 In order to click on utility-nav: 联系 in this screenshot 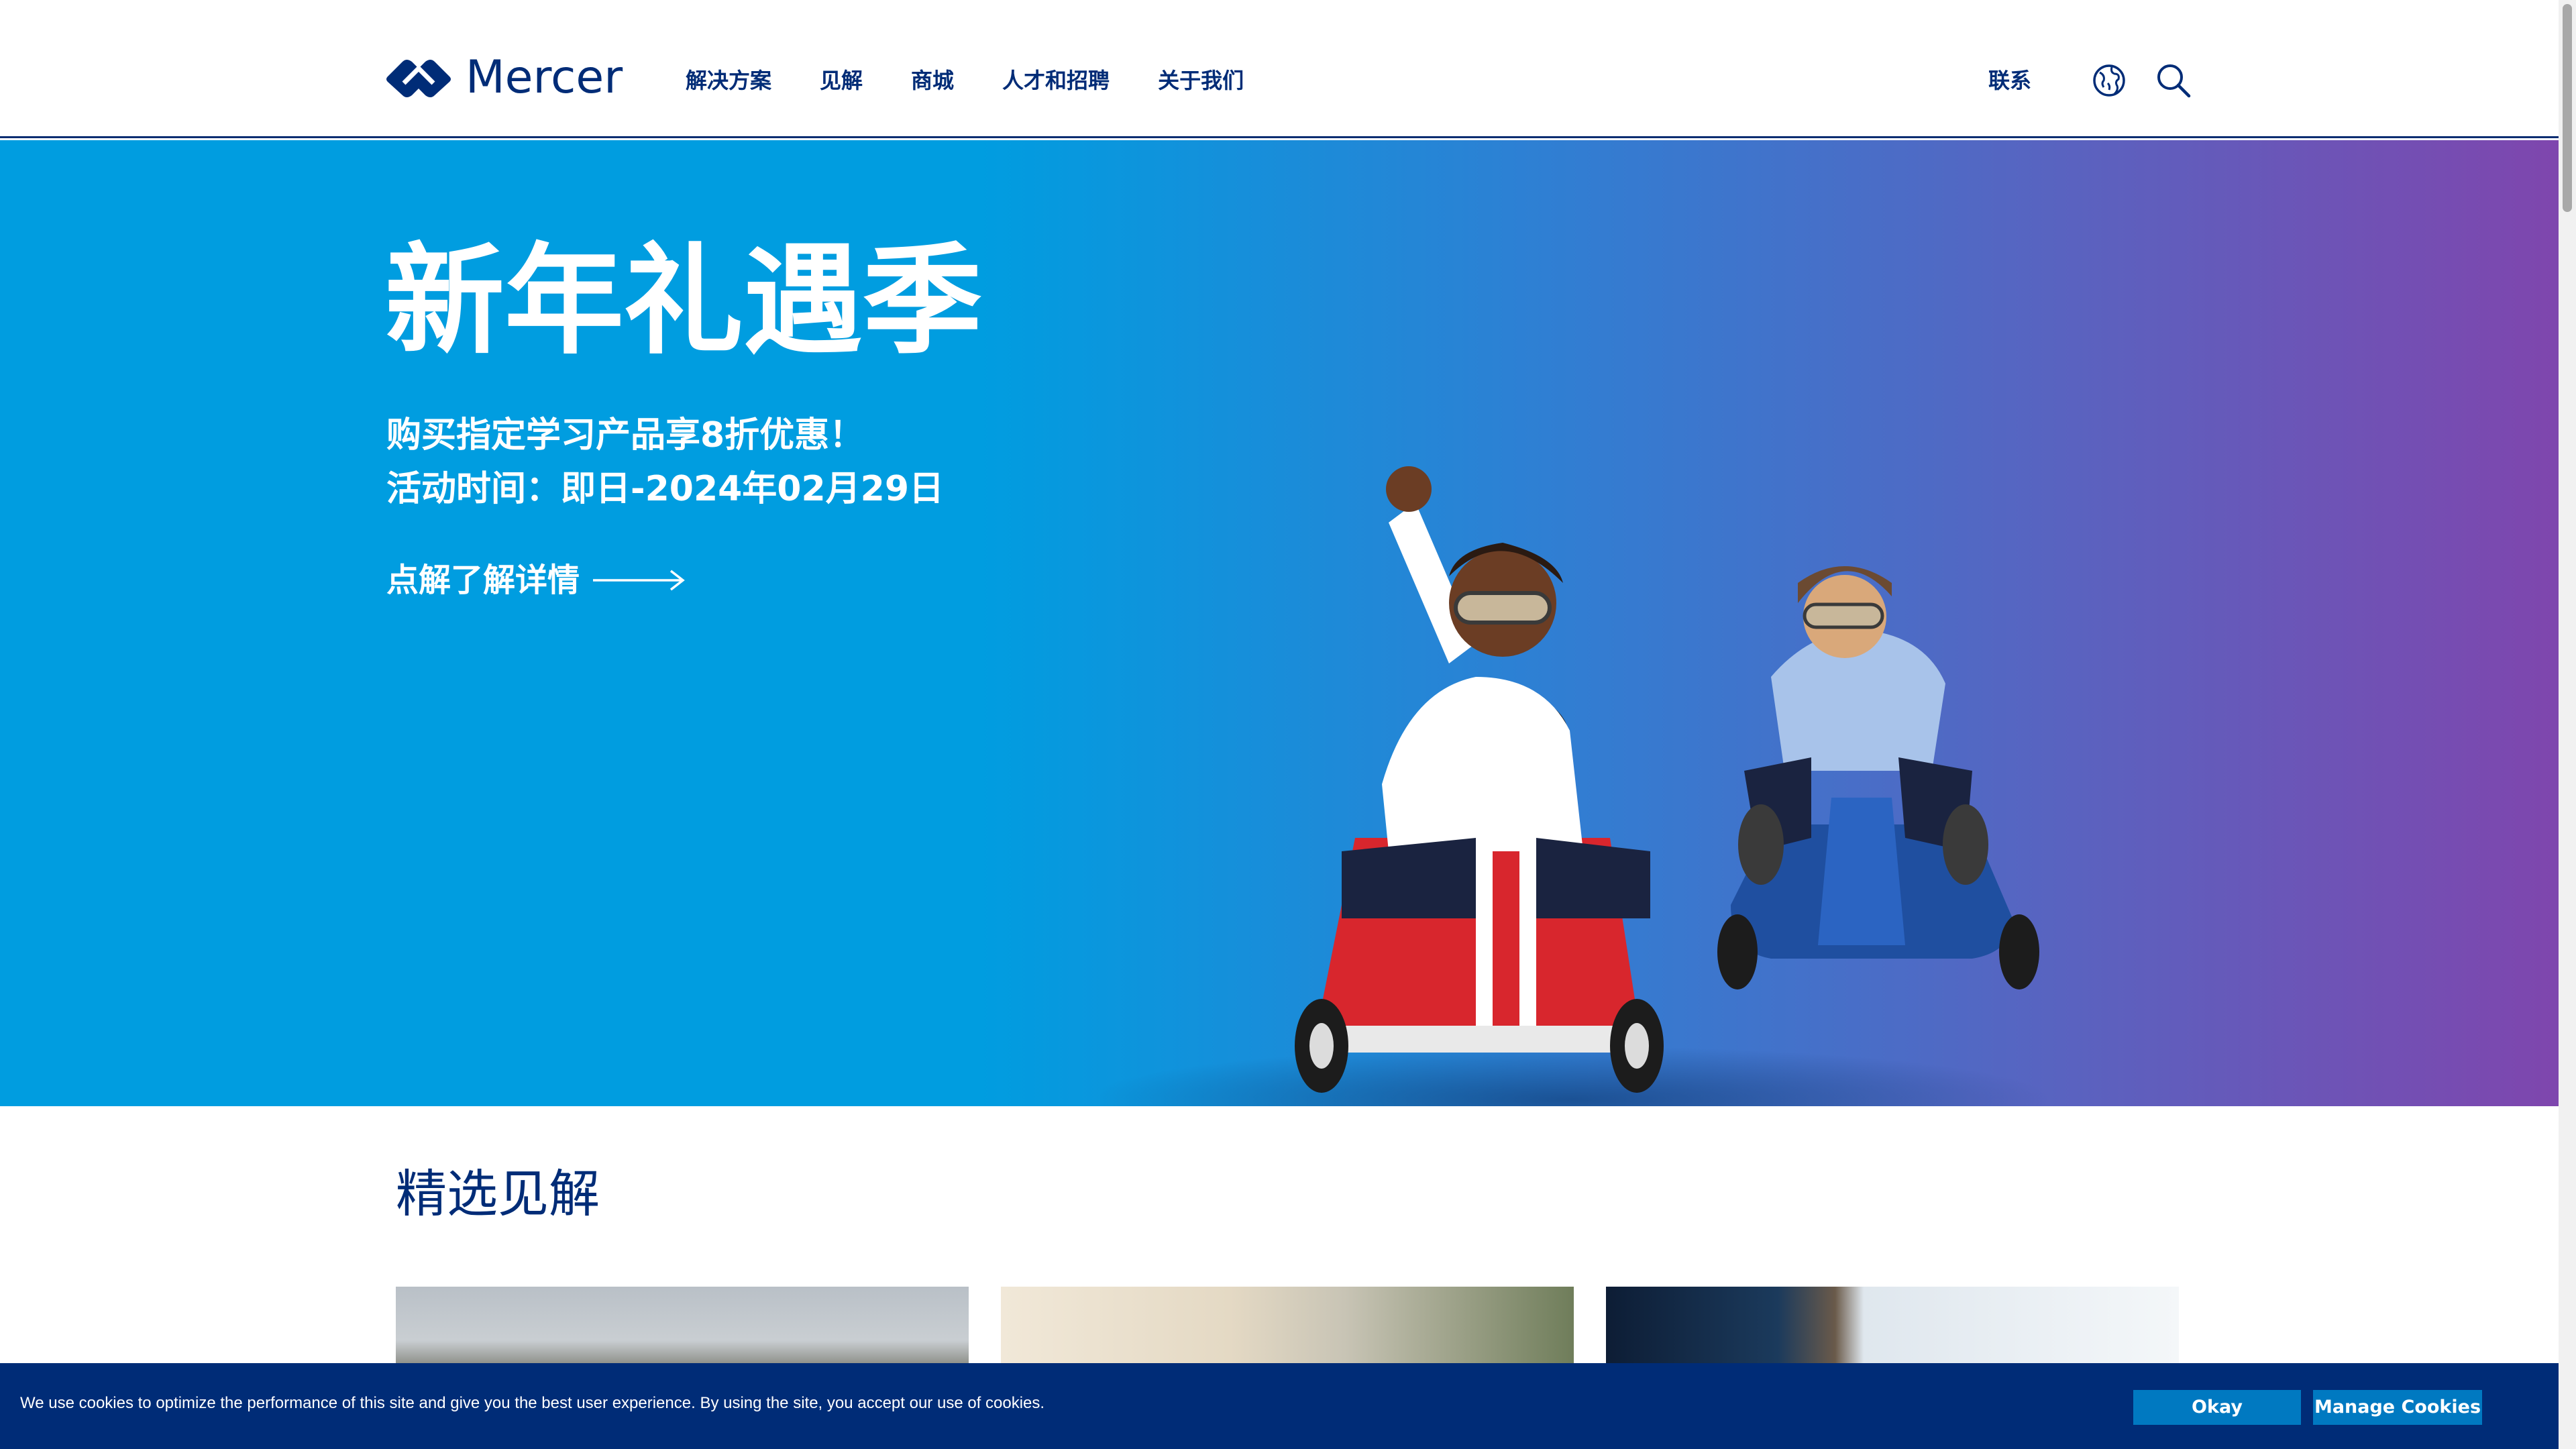, I will do `click(2090, 80)`.